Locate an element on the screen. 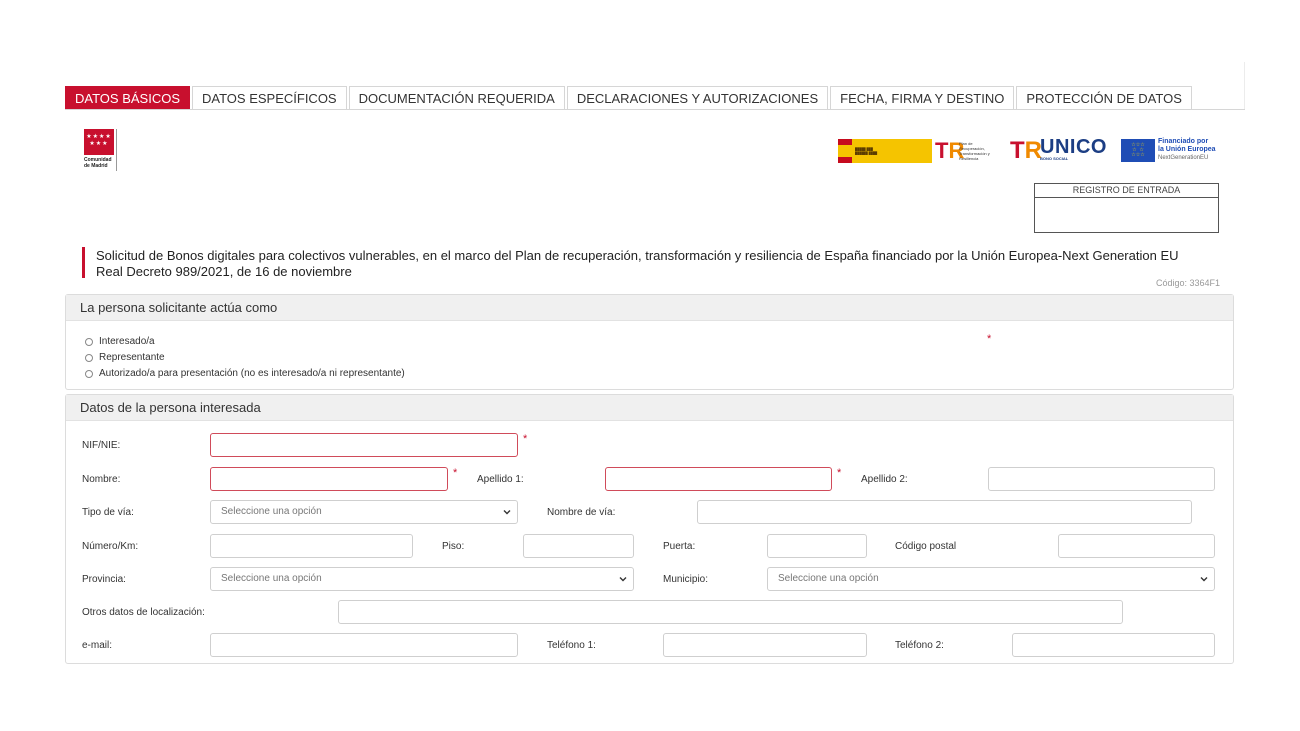 The image size is (1300, 731). radio-interesado-label: Interesado/a is located at coordinates (127, 341).